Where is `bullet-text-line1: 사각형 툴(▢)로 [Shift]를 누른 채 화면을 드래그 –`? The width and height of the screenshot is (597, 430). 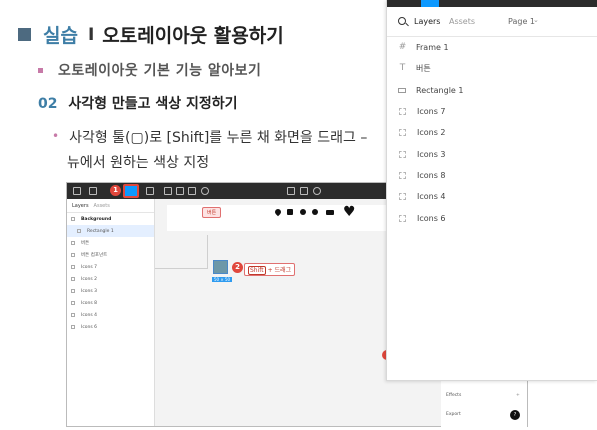 bullet-text-line1: 사각형 툴(▢)로 [Shift]를 누른 채 화면을 드래그 – is located at coordinates (218, 138).